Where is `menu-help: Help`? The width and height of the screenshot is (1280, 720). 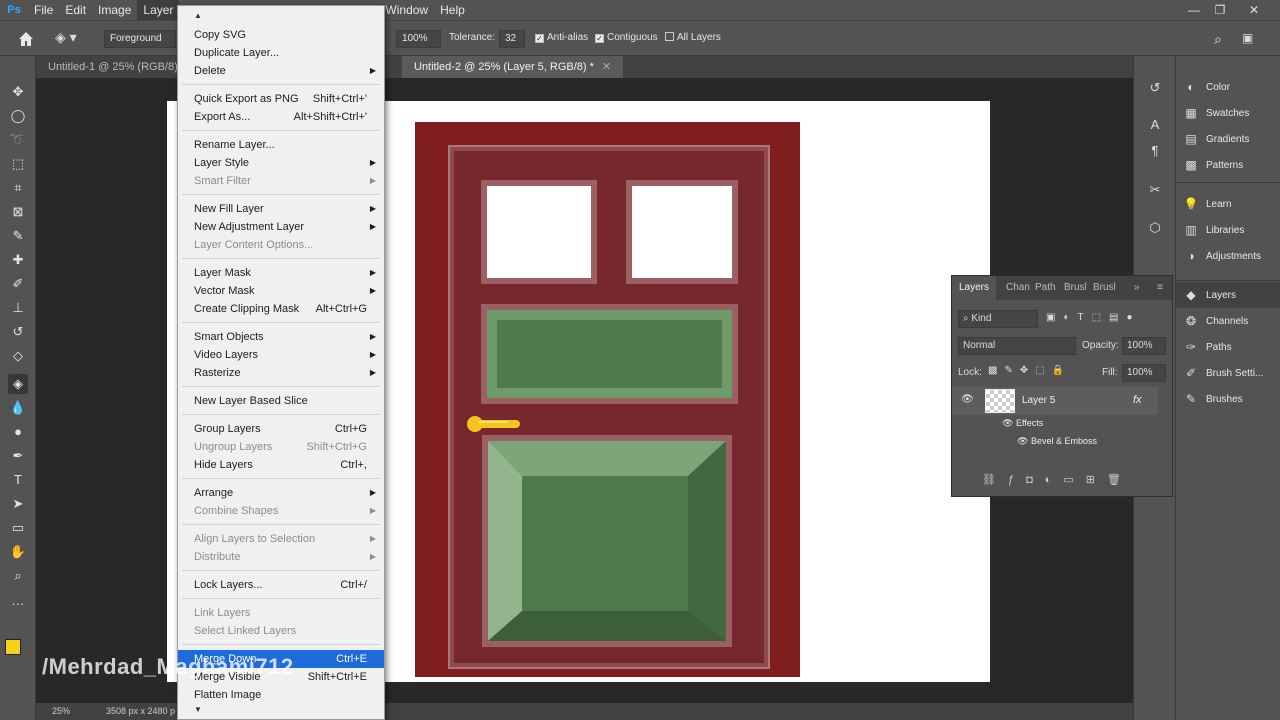 menu-help: Help is located at coordinates (452, 10).